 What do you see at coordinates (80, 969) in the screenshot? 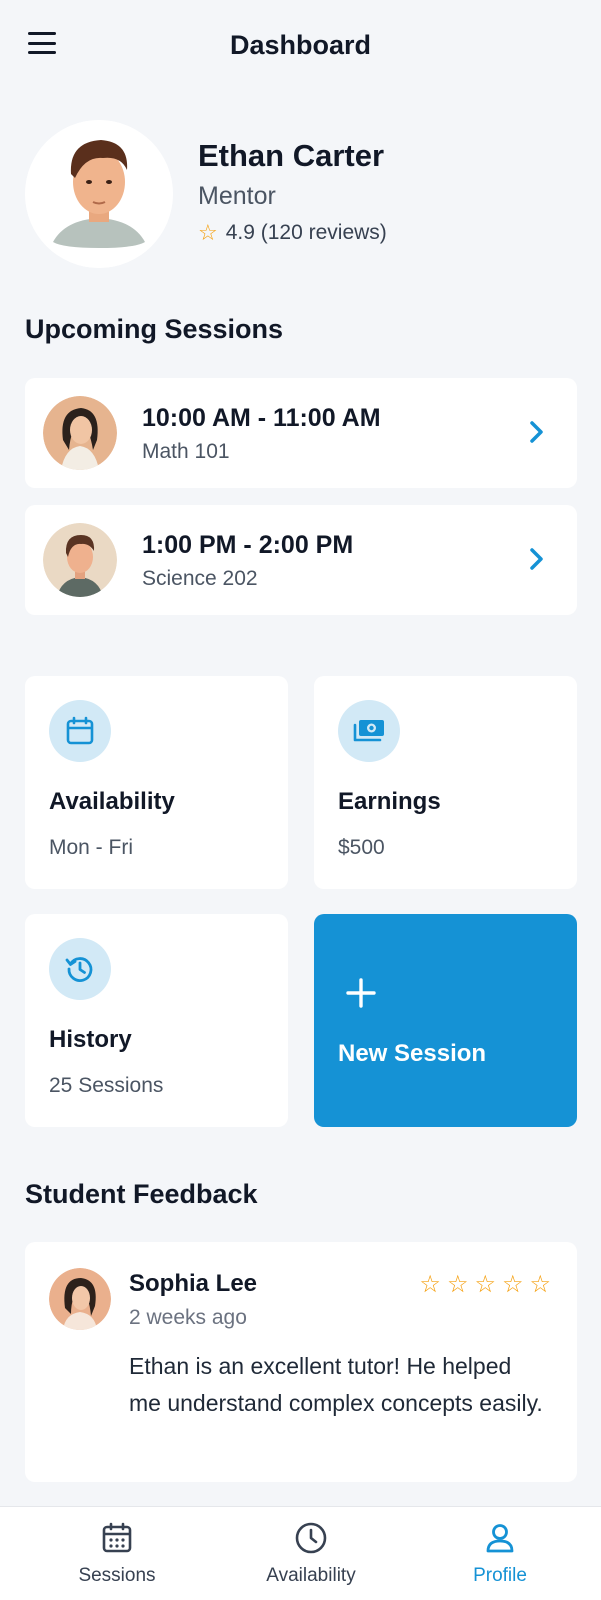
I see `history-icon` at bounding box center [80, 969].